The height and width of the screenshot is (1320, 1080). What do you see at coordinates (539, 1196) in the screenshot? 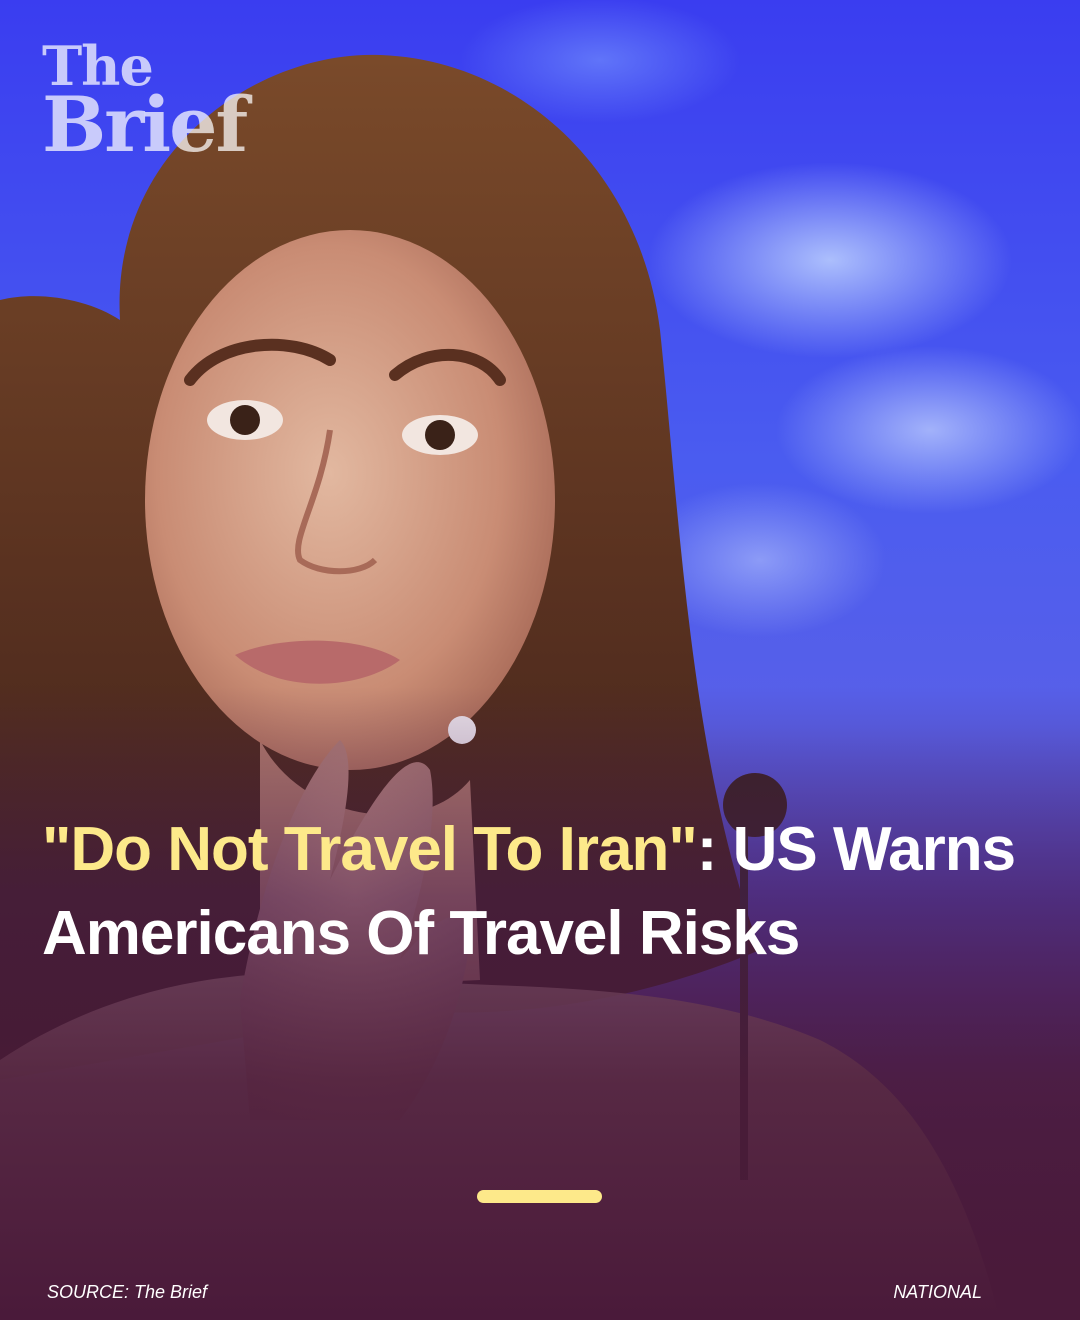
I see `slide-indicator` at bounding box center [539, 1196].